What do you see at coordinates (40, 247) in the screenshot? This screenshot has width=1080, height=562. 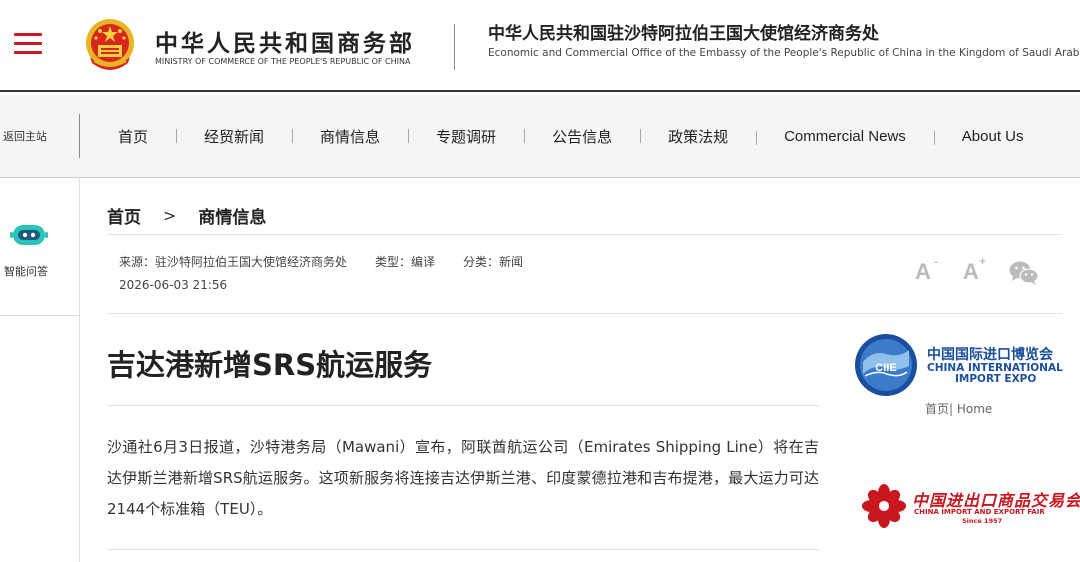 I see `ai-assistant-button: 智能问答` at bounding box center [40, 247].